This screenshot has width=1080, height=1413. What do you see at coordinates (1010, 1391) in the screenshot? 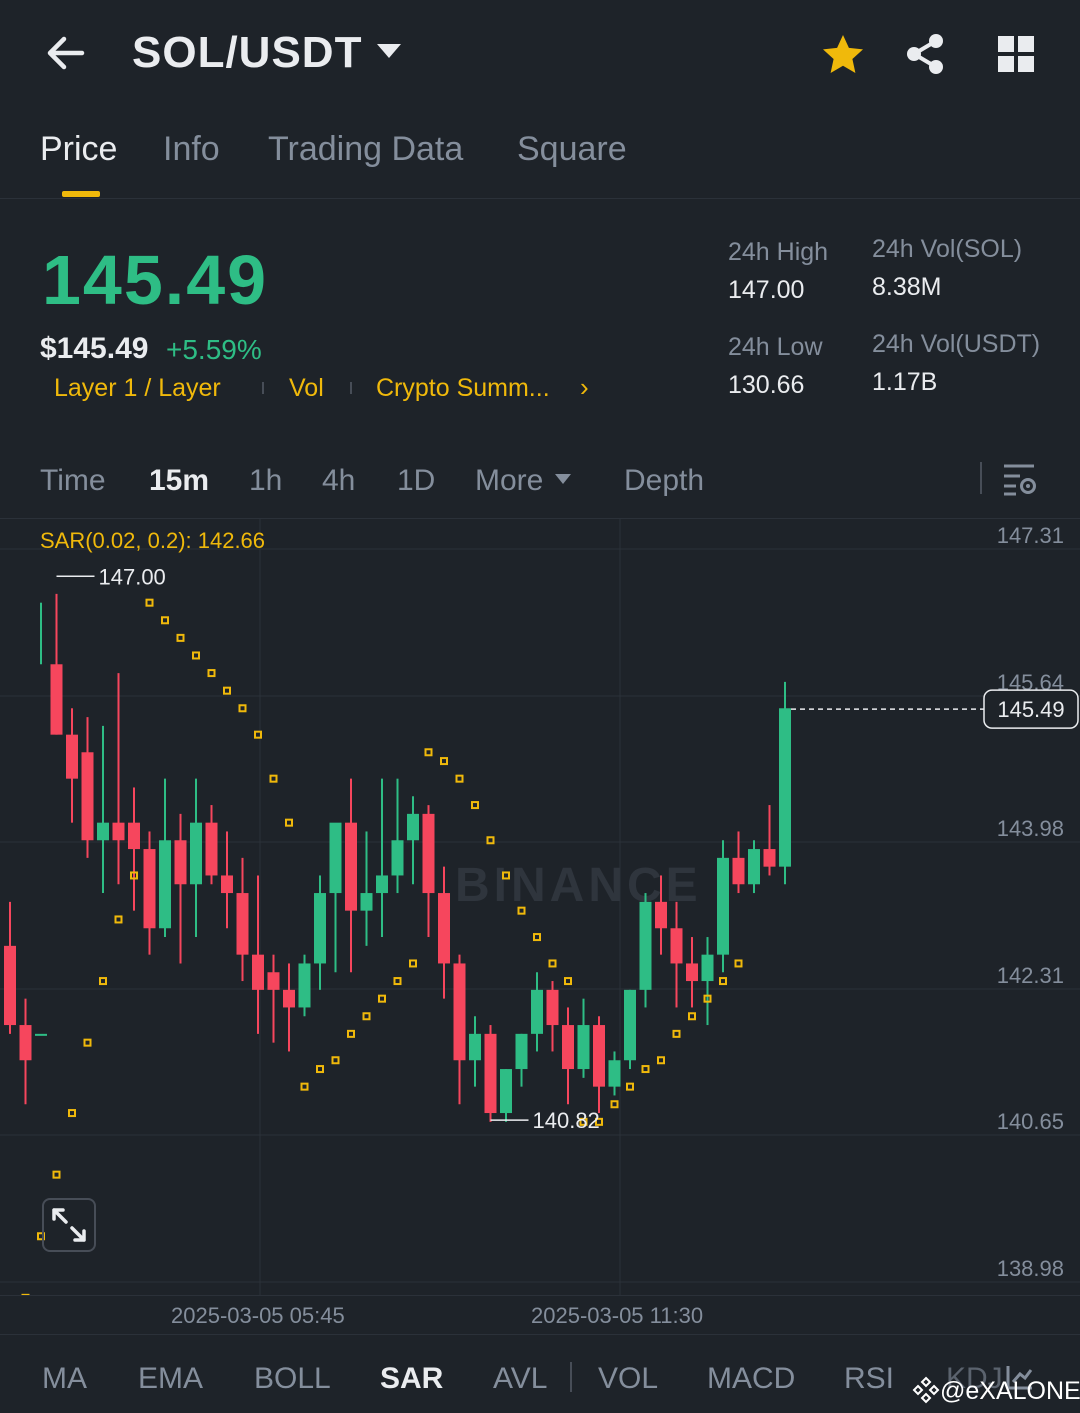
I see `watermark-username: @eXALONE` at bounding box center [1010, 1391].